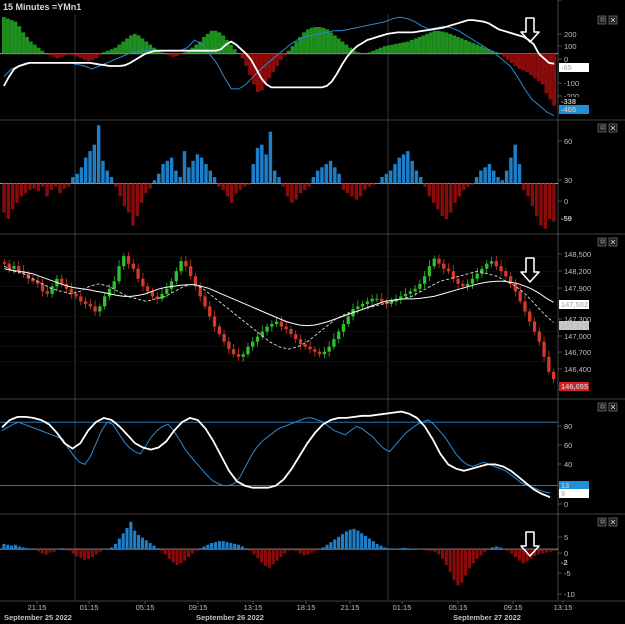  Describe the element at coordinates (276, 454) in the screenshot. I see `stochastic-slow-line` at that location.